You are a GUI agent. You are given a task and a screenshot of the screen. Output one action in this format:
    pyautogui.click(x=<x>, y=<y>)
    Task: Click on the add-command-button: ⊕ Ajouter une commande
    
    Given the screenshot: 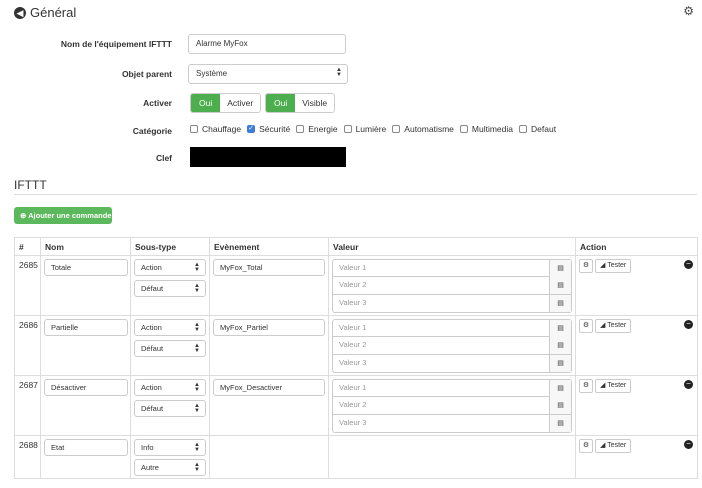 What is the action you would take?
    pyautogui.click(x=63, y=215)
    